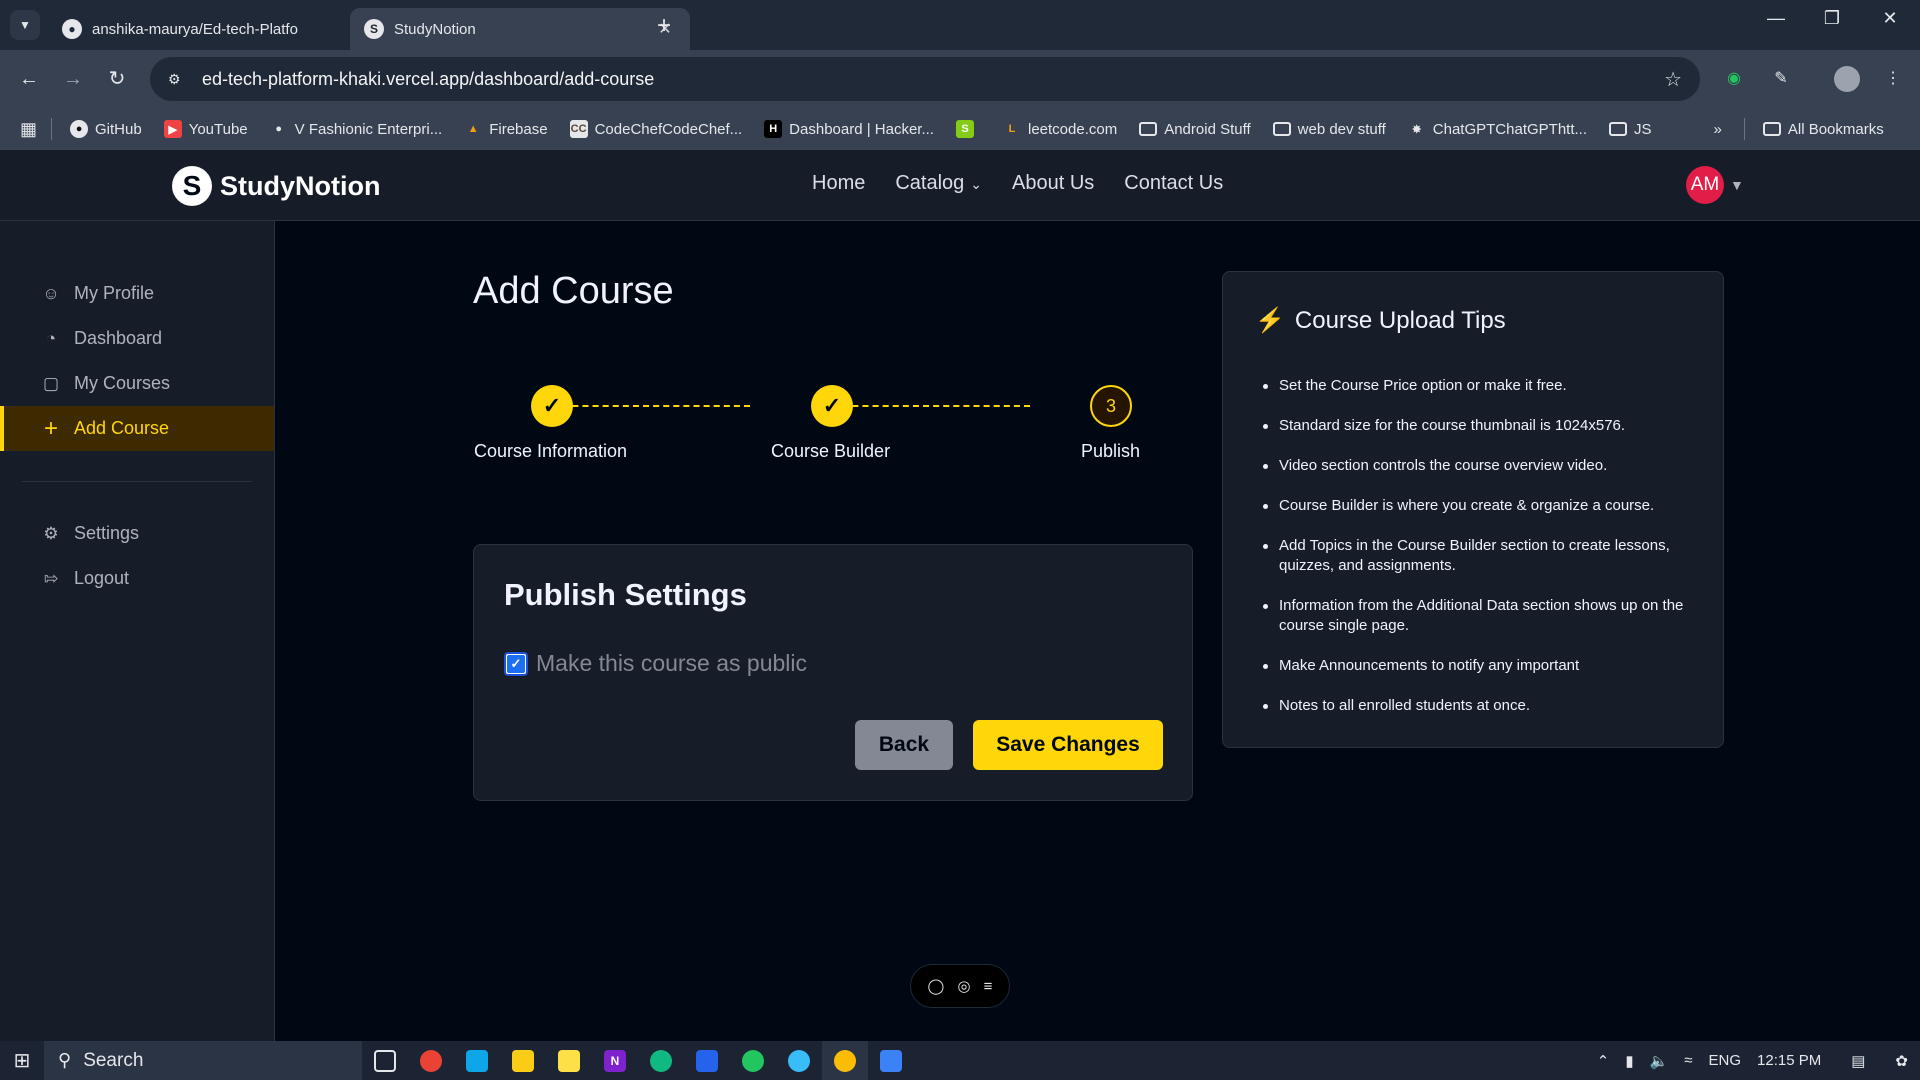 The image size is (1920, 1080). Describe the element at coordinates (1789, 1060) in the screenshot. I see `clock: 12:15 PM` at that location.